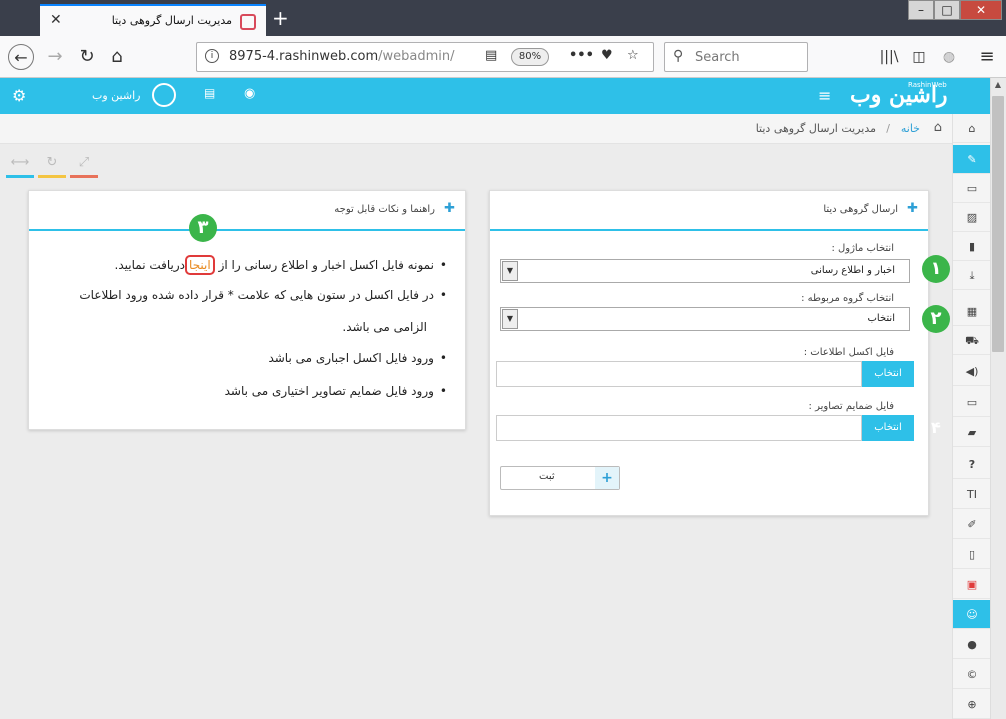  What do you see at coordinates (851, 406) in the screenshot?
I see `images-file-label: فایل ضمایم تصاویر :` at bounding box center [851, 406].